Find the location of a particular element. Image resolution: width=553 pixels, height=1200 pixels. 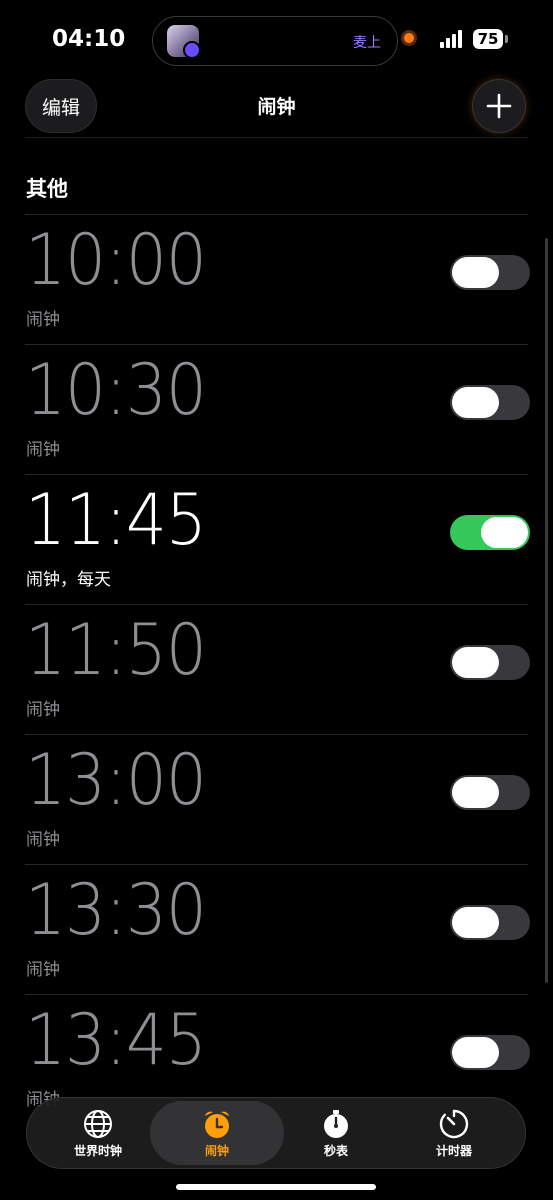

section-title: 其他 is located at coordinates (47, 189).